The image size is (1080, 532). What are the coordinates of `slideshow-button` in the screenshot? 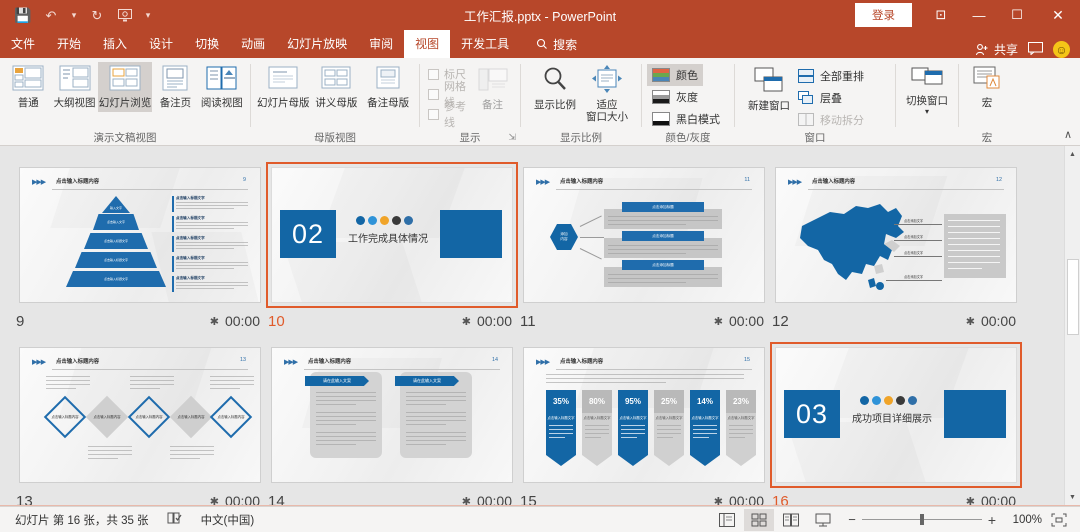 It's located at (823, 520).